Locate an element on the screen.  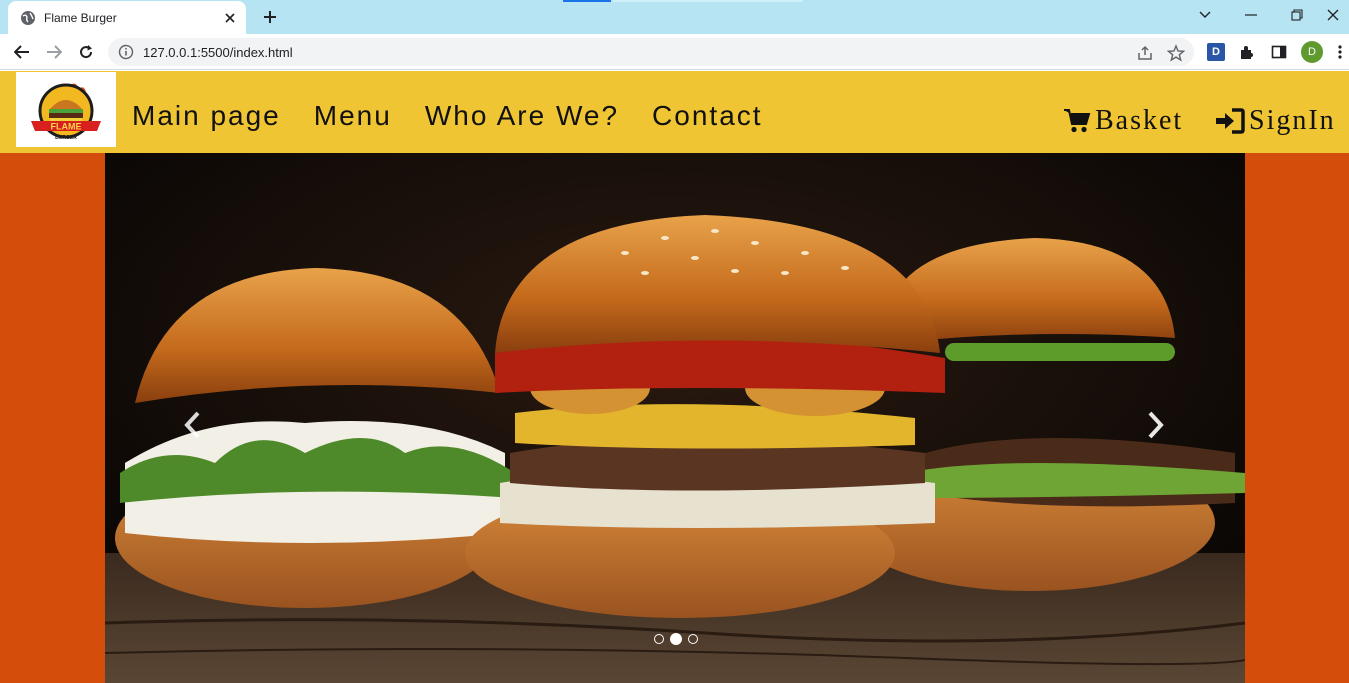
new-tab-button is located at coordinates (270, 17).